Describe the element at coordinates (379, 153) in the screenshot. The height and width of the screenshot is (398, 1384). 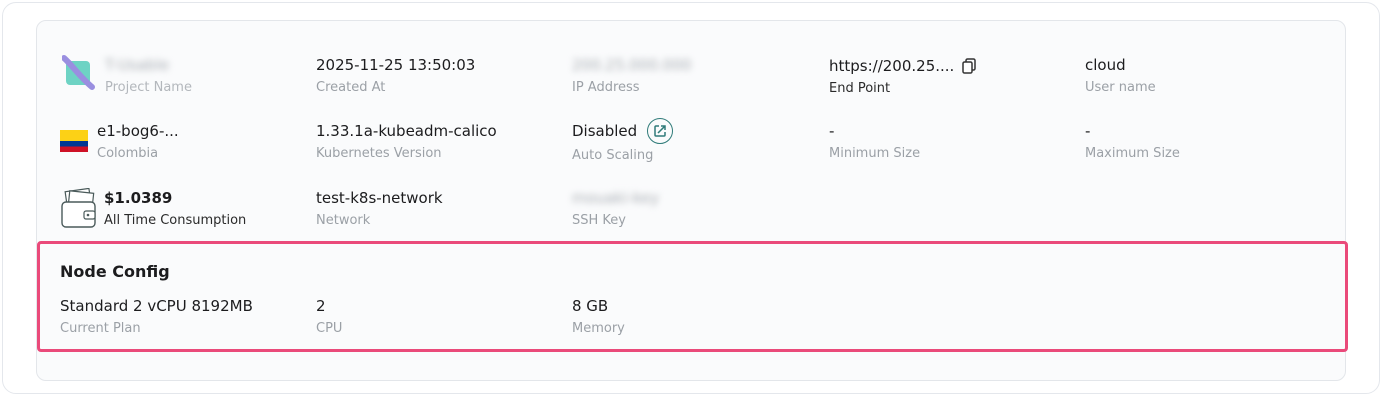
I see `kubernetes-version-label: Kubernetes Version` at that location.